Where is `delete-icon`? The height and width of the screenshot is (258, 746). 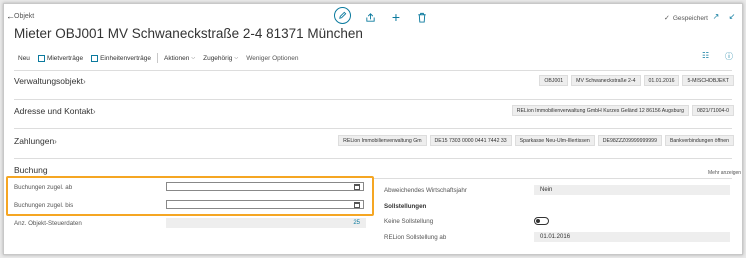 delete-icon is located at coordinates (422, 17).